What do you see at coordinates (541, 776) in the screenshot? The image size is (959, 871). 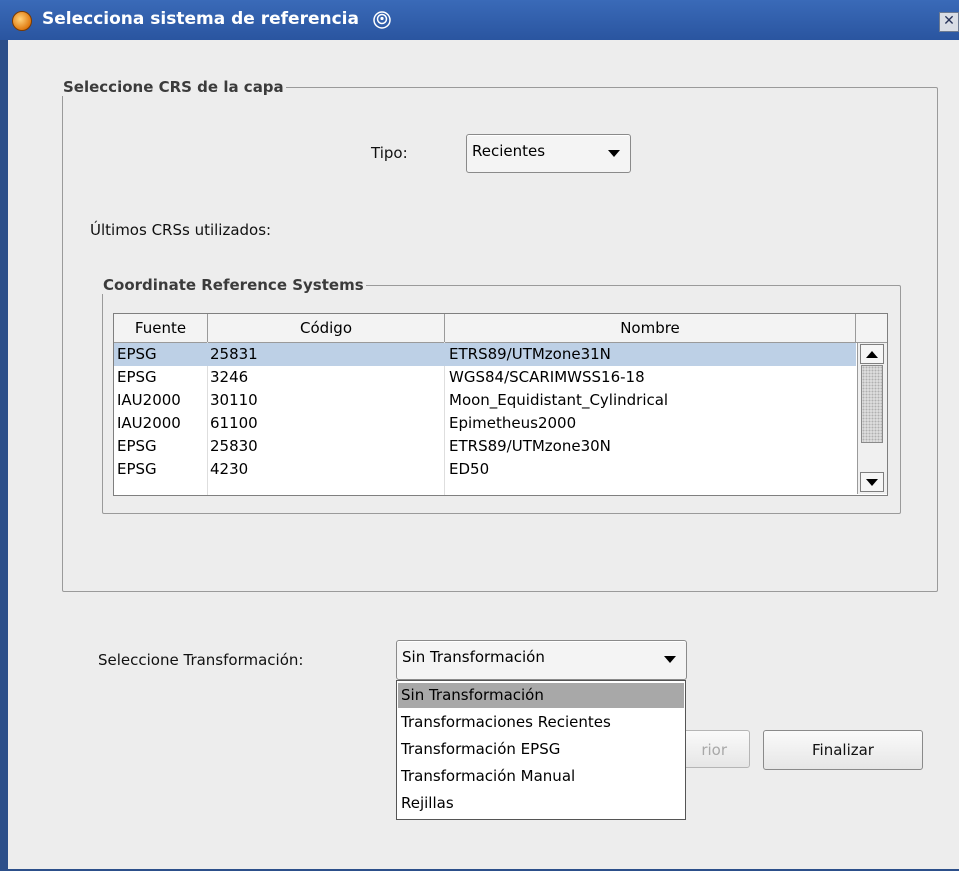 I see `dropdown-option-transformacion-manual: Transformación Manual` at bounding box center [541, 776].